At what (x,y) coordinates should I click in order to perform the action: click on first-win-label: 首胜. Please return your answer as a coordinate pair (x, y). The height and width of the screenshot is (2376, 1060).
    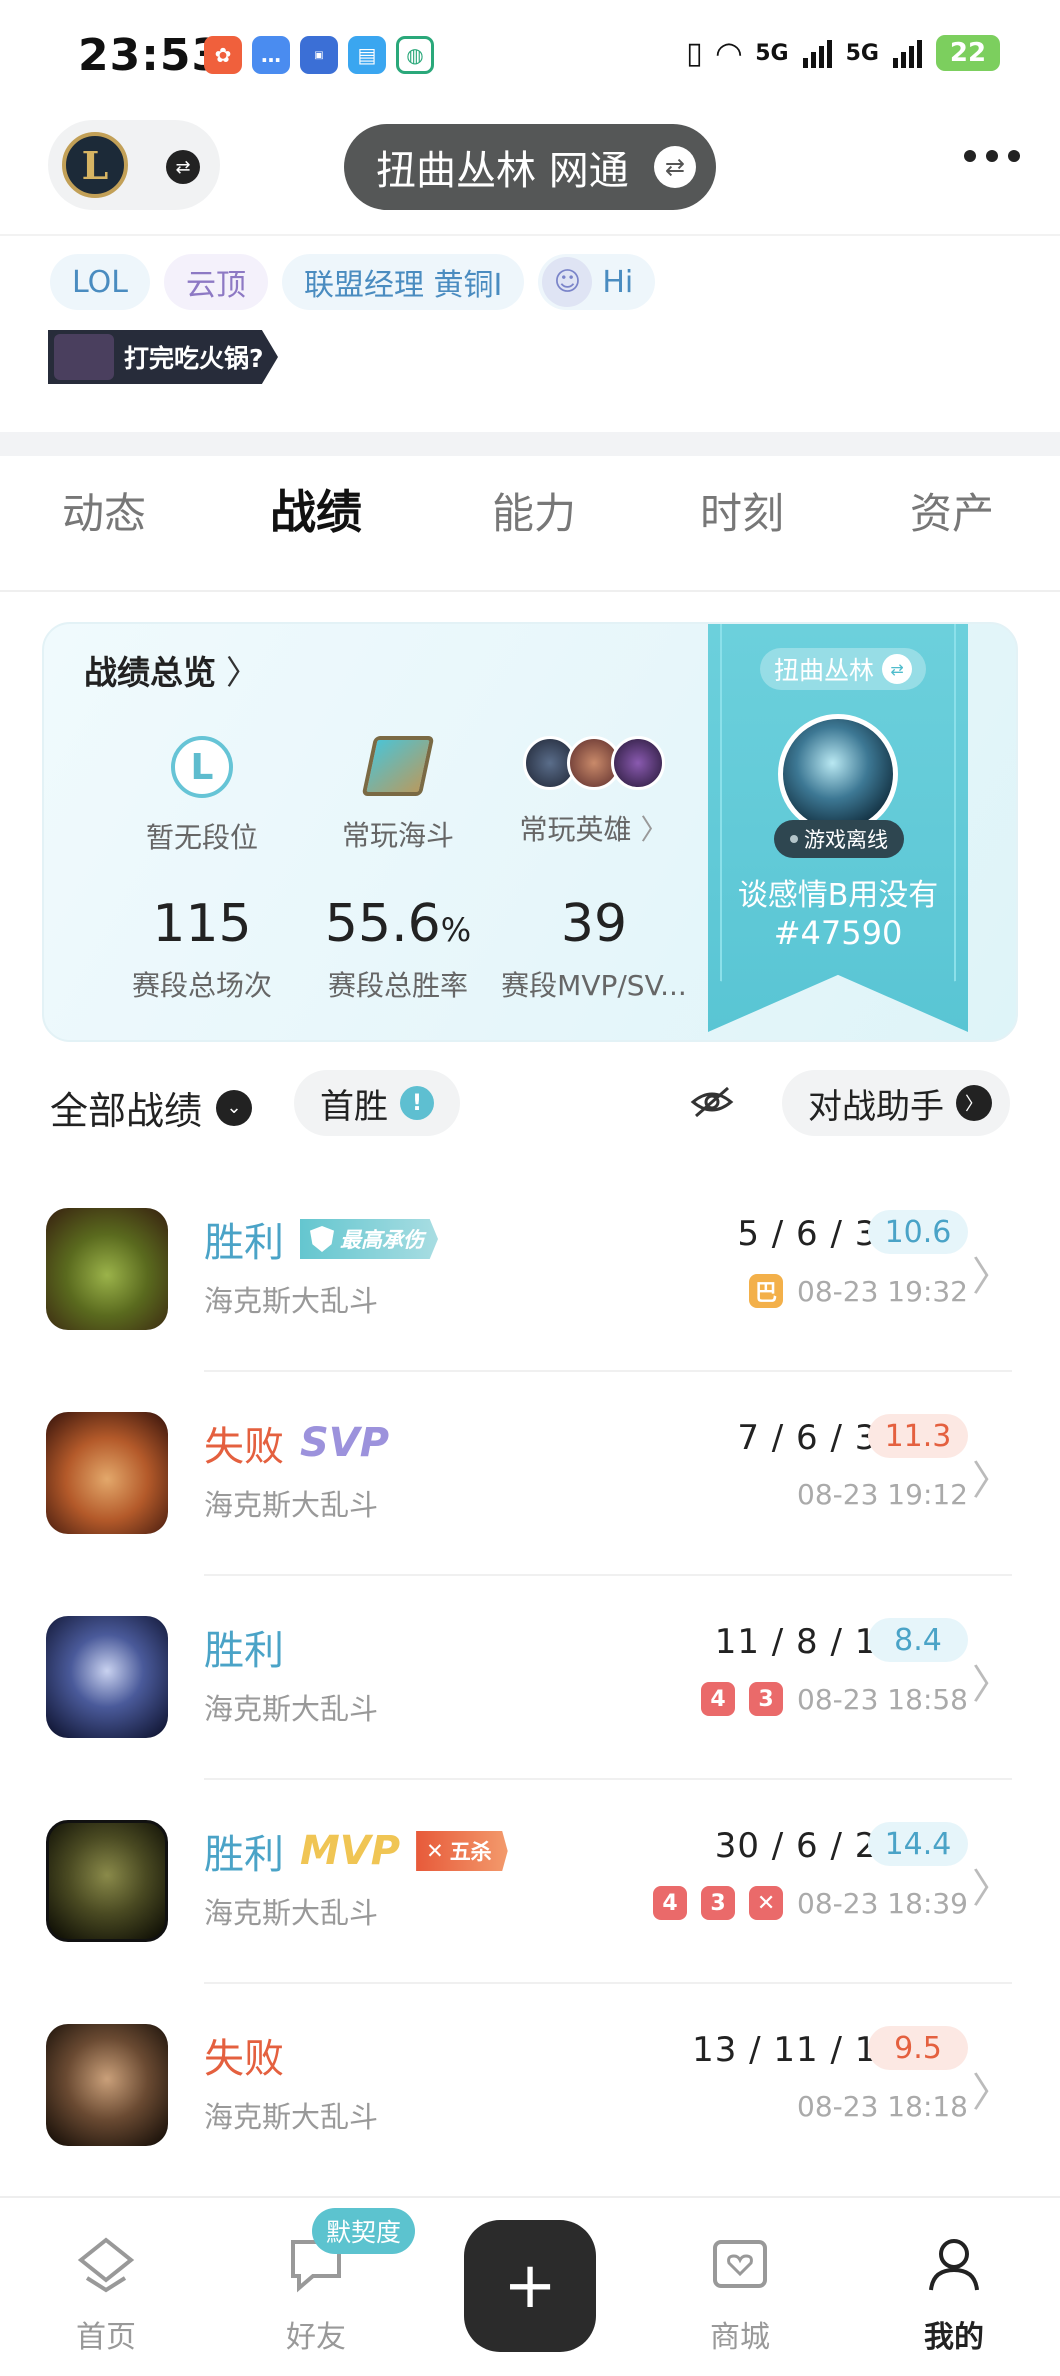
    Looking at the image, I should click on (354, 1106).